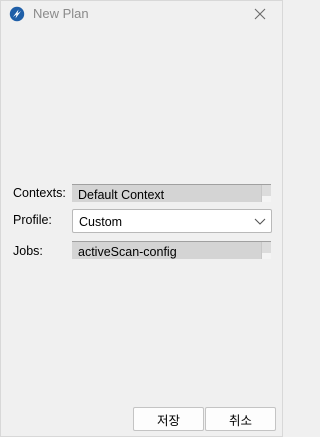 This screenshot has width=320, height=437. What do you see at coordinates (171, 193) in the screenshot?
I see `contexts-field: Default Context` at bounding box center [171, 193].